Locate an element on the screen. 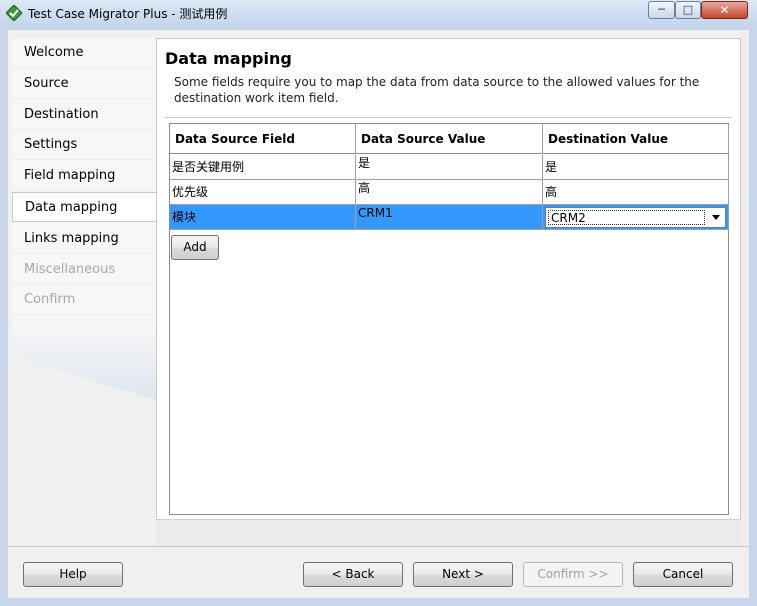 This screenshot has width=757, height=606. column-header-data-source-value: Data Source Value is located at coordinates (449, 139).